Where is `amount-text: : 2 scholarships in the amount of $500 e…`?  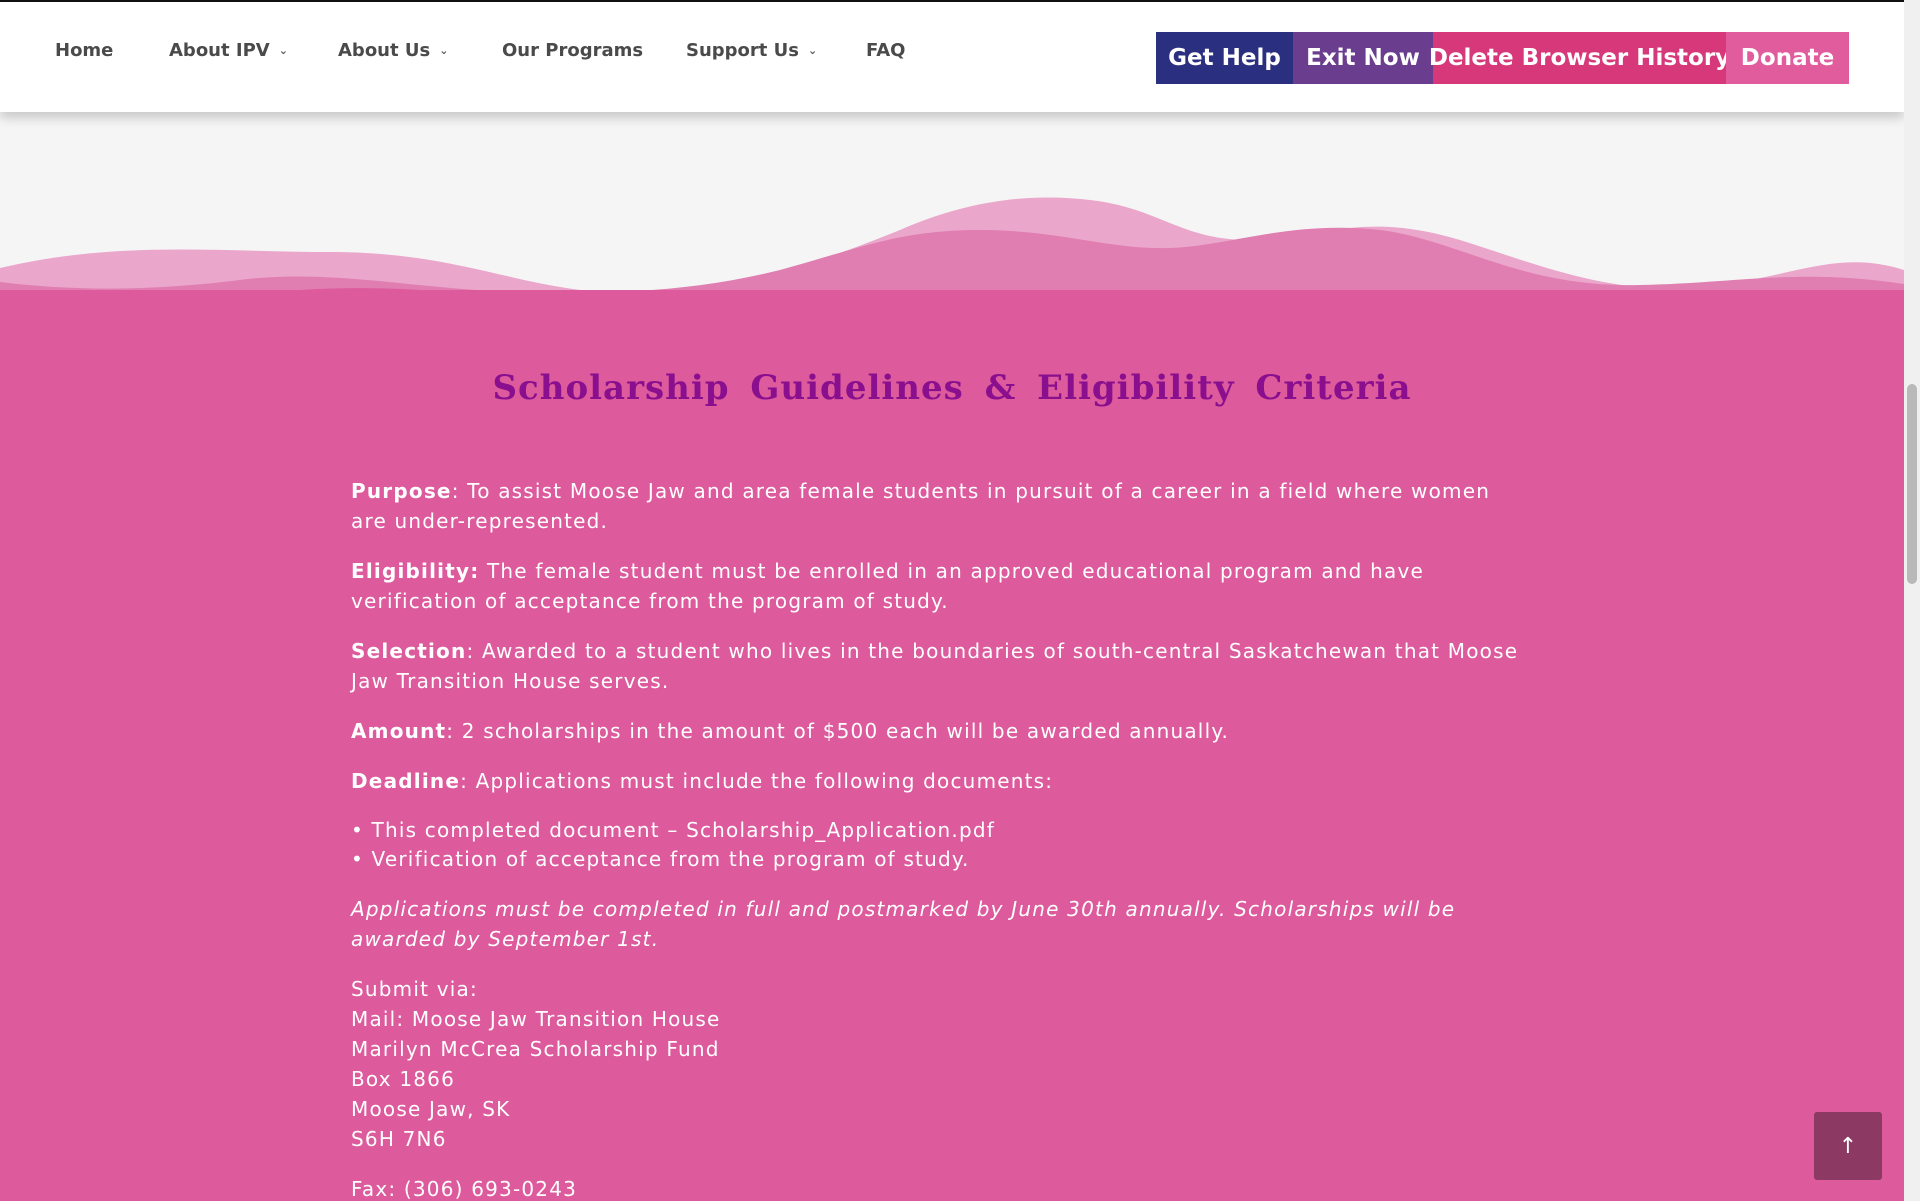
amount-text: : 2 scholarships in the amount of $500 e… is located at coordinates (838, 731).